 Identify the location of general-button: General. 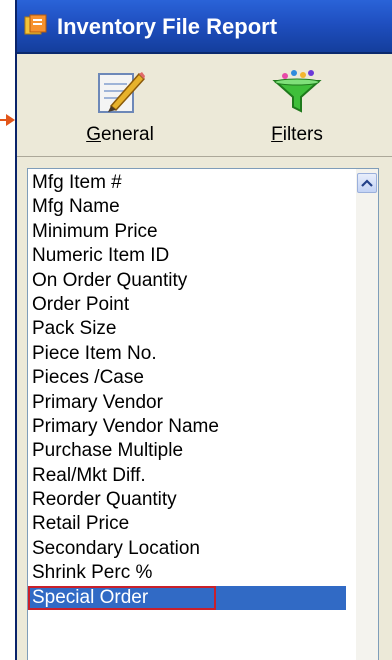
(120, 111).